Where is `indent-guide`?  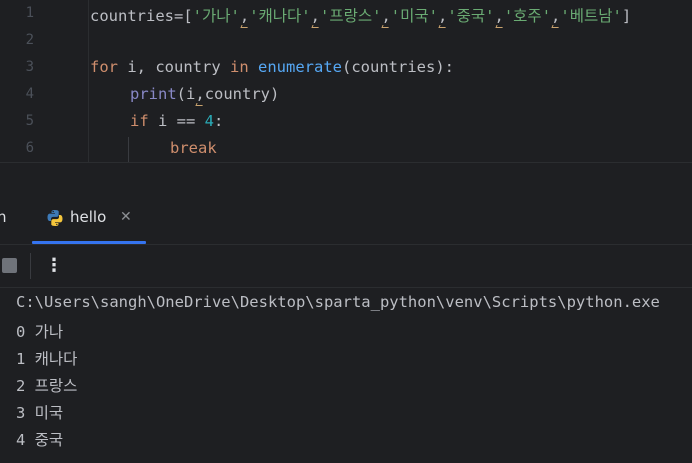
indent-guide is located at coordinates (128, 149).